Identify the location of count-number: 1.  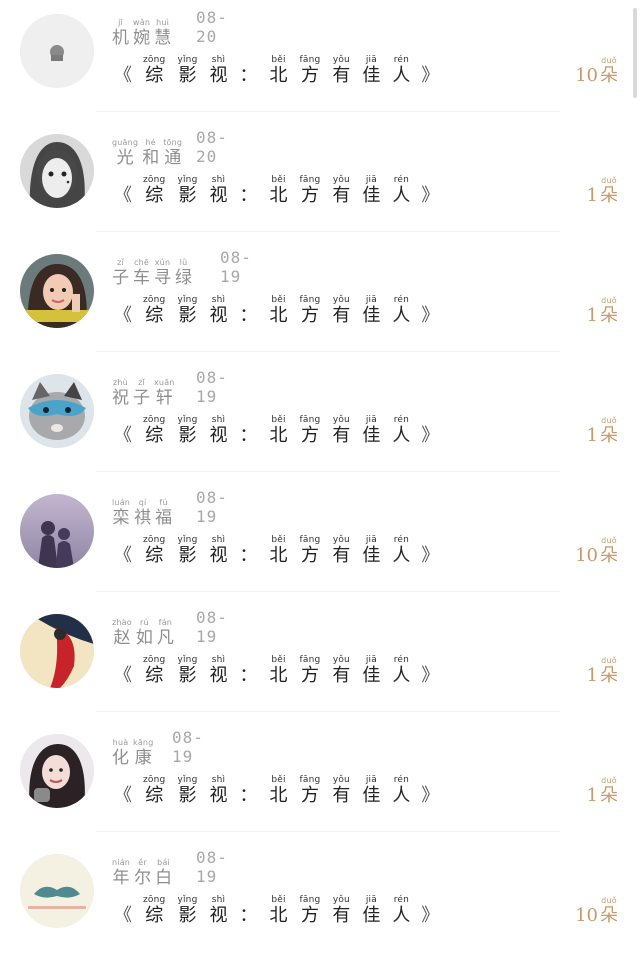
(592, 435).